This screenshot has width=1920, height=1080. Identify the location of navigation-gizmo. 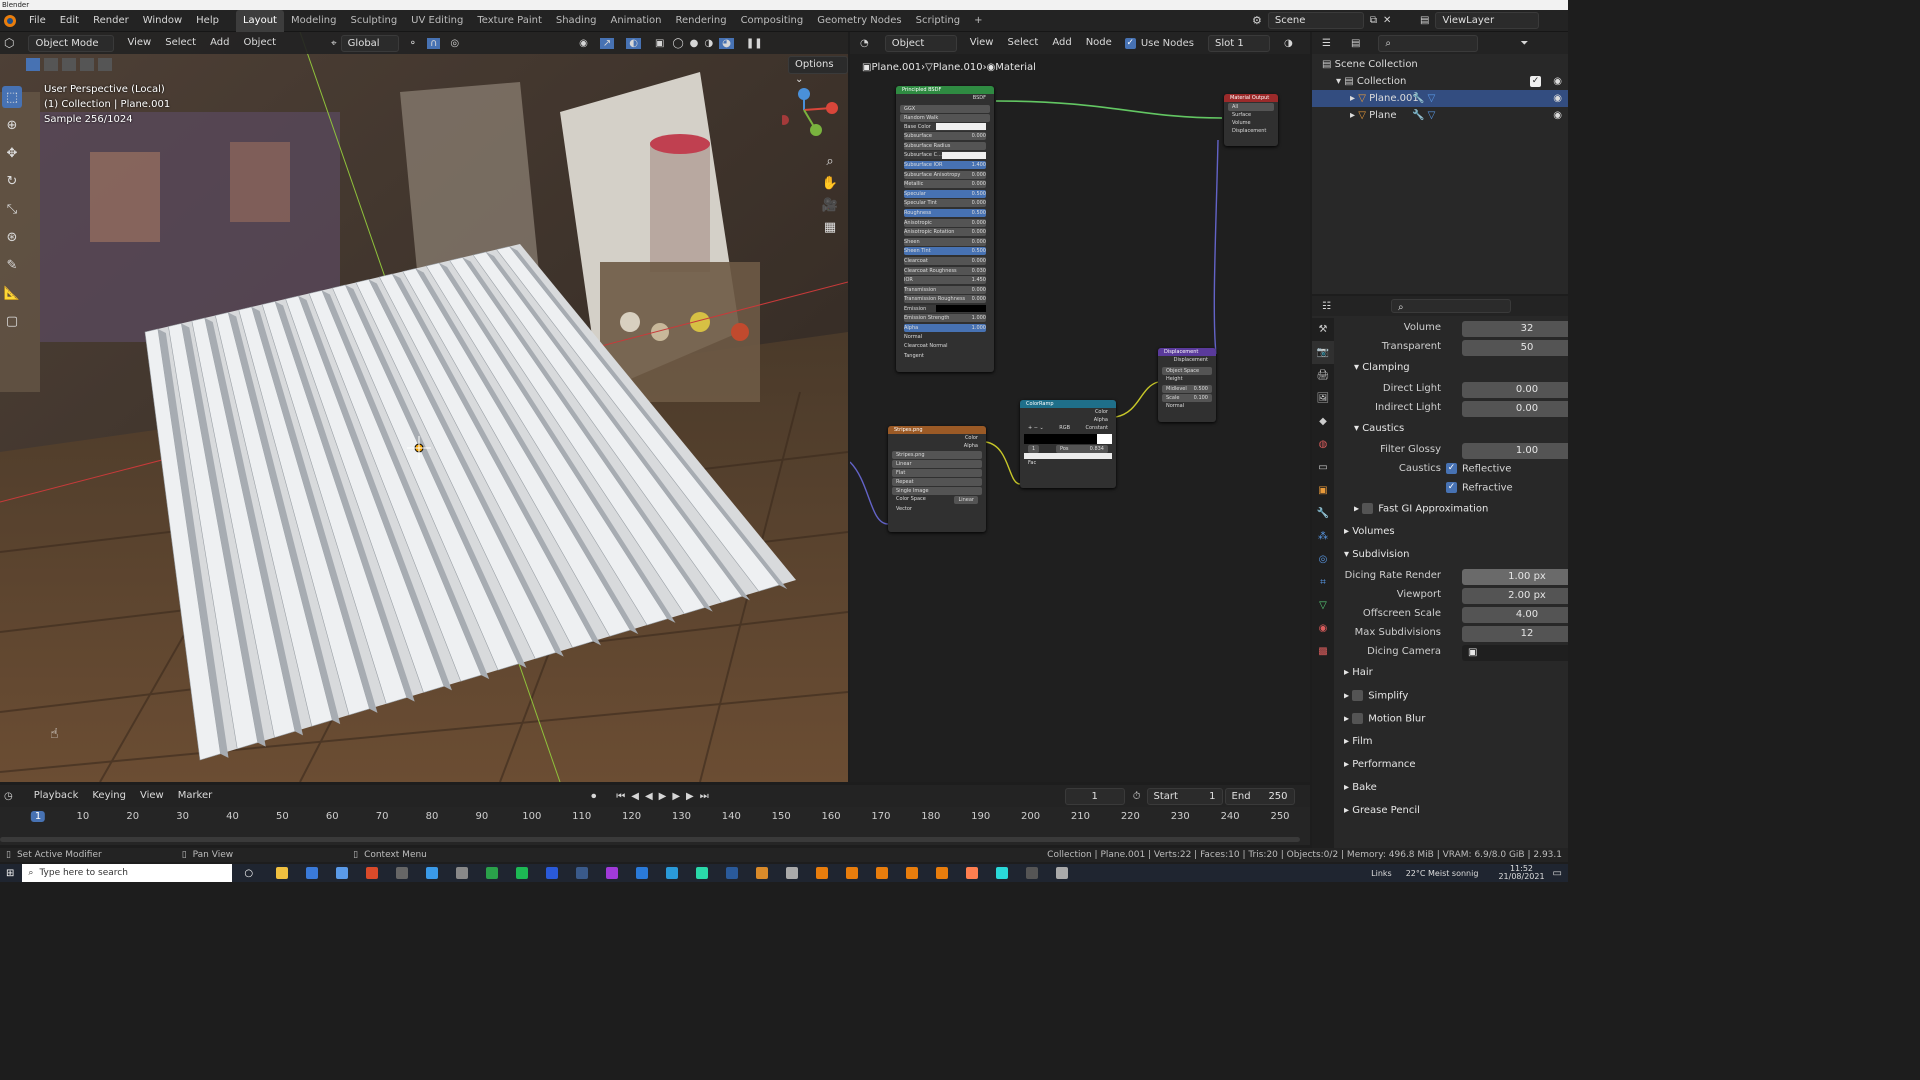
(812, 114).